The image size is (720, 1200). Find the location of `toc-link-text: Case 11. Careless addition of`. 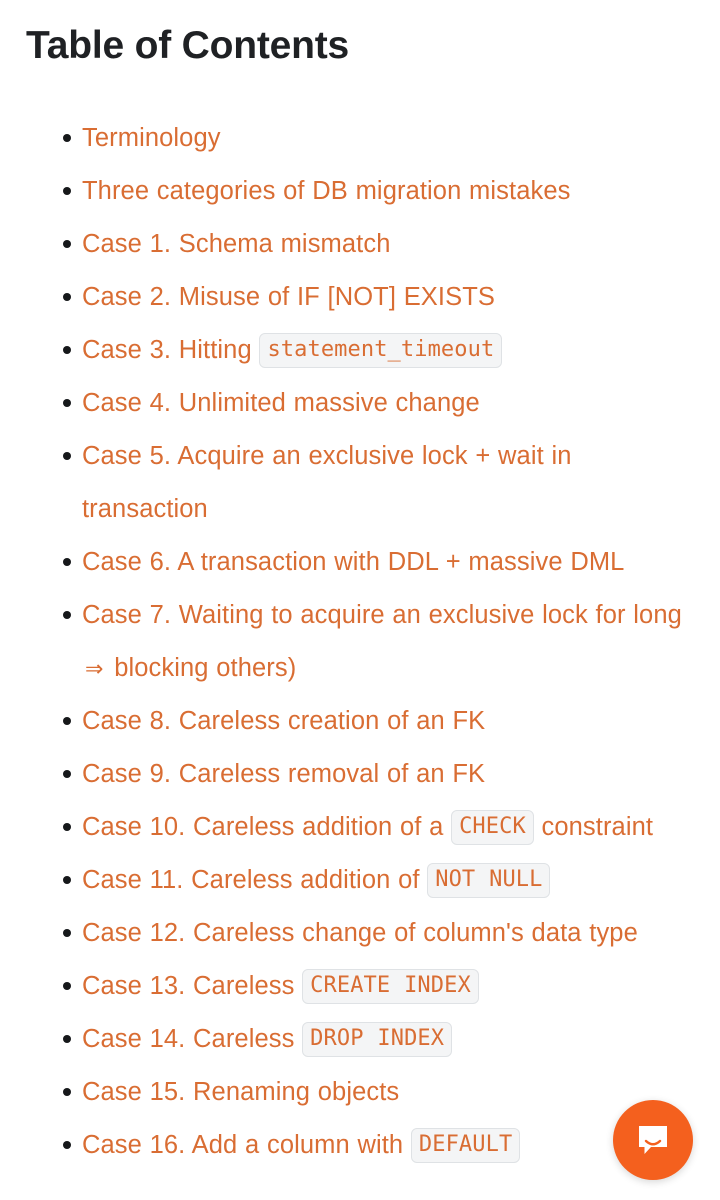

toc-link-text: Case 11. Careless addition of is located at coordinates (255, 880).